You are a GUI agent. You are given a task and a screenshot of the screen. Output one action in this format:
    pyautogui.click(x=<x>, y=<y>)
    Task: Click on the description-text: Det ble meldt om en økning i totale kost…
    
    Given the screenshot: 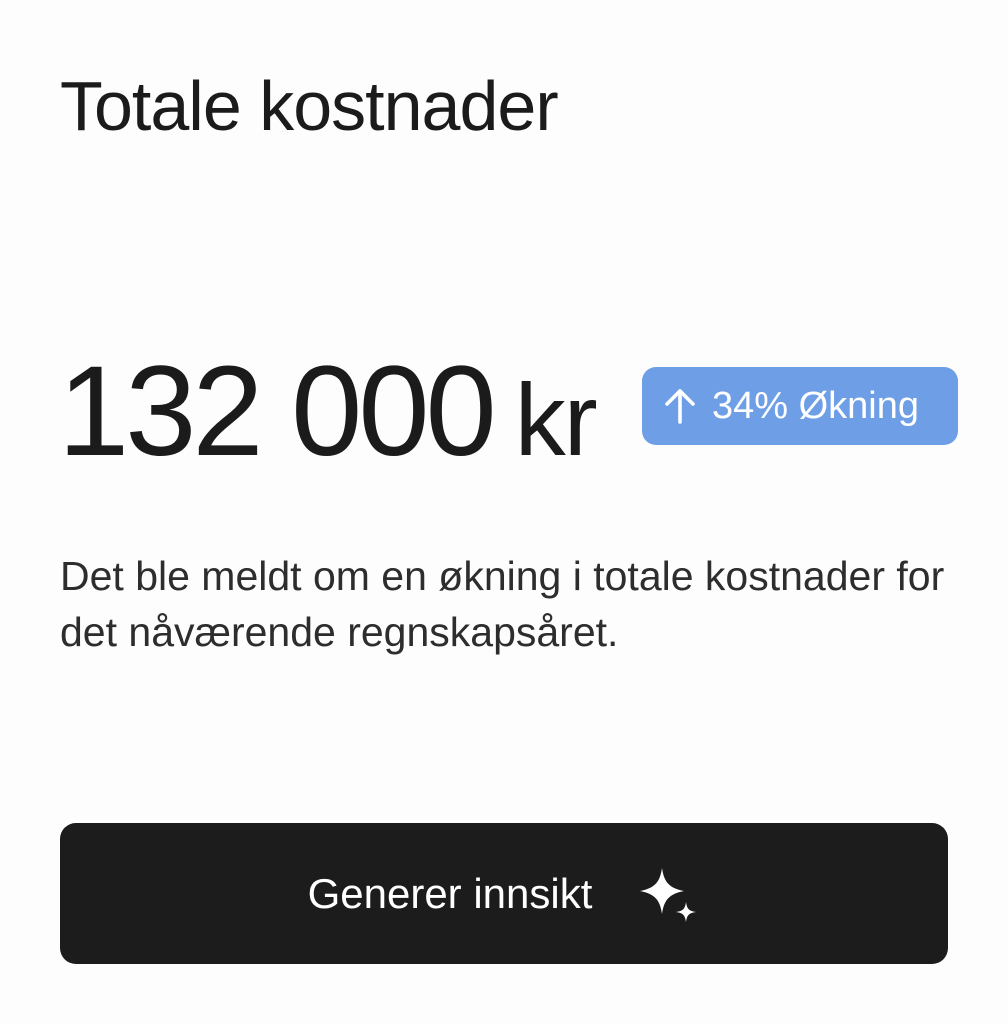 What is the action you would take?
    pyautogui.click(x=502, y=604)
    